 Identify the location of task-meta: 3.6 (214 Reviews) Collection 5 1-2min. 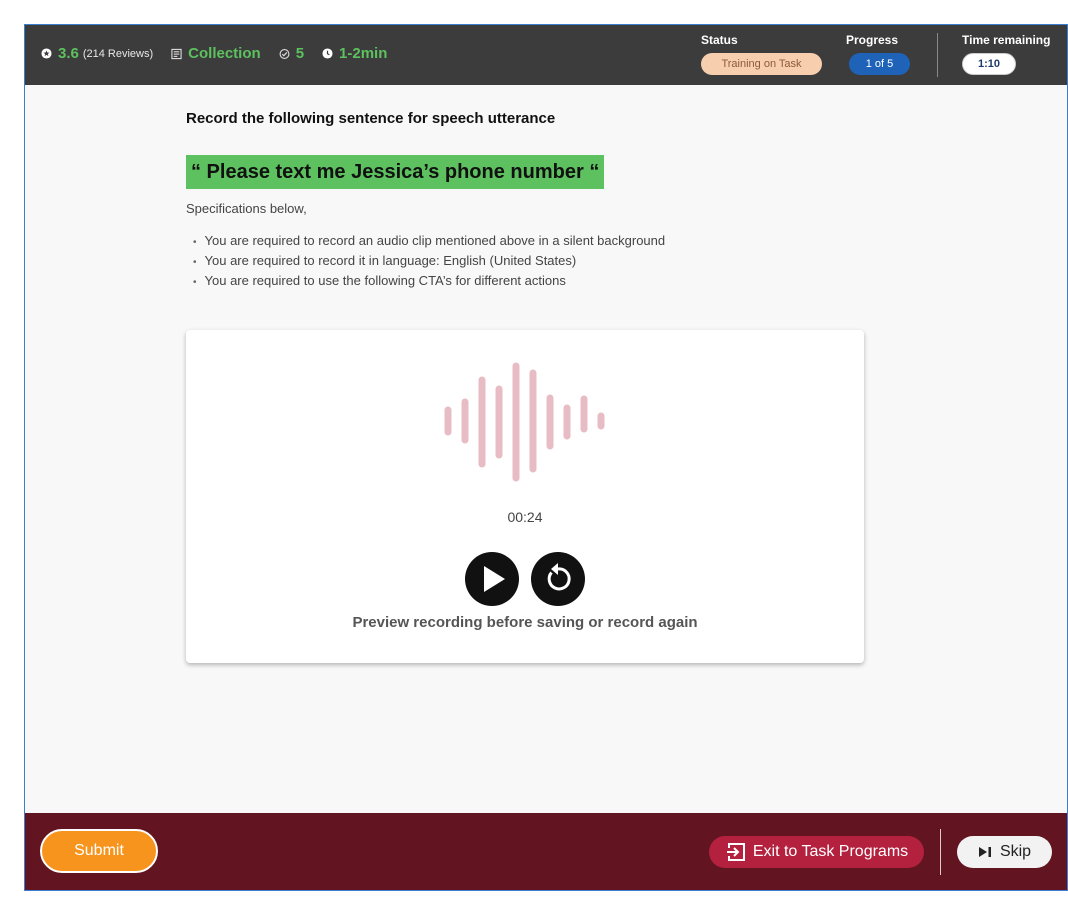
(214, 53).